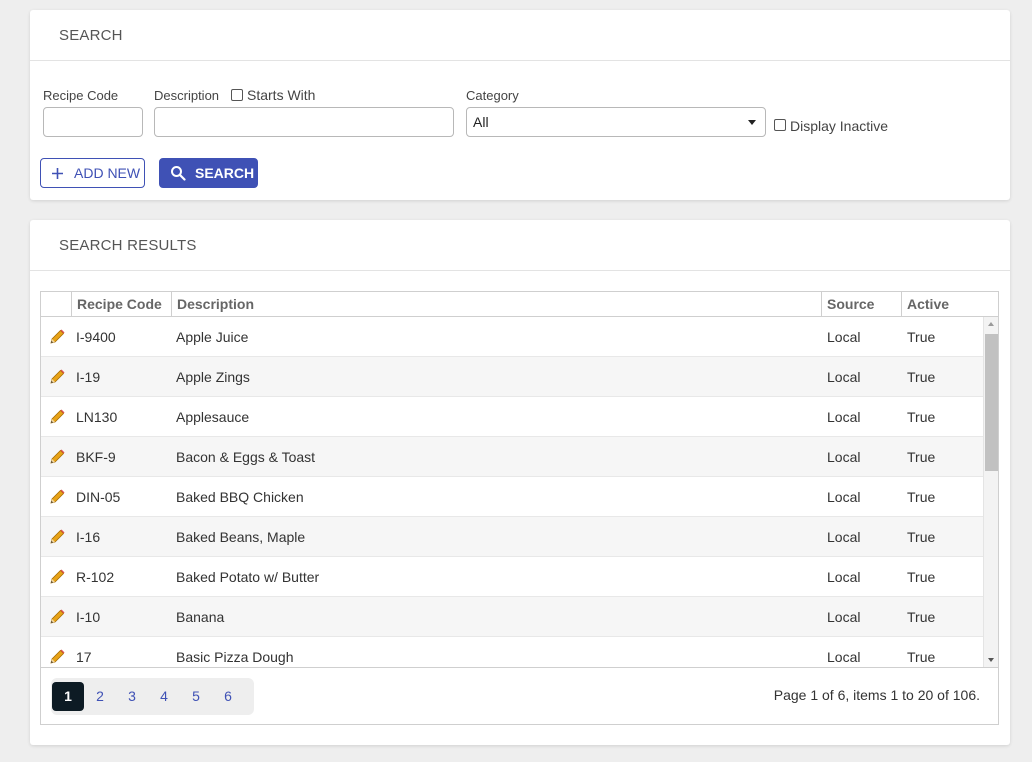 This screenshot has width=1032, height=762. Describe the element at coordinates (225, 173) in the screenshot. I see `search-label: SEARCH` at that location.